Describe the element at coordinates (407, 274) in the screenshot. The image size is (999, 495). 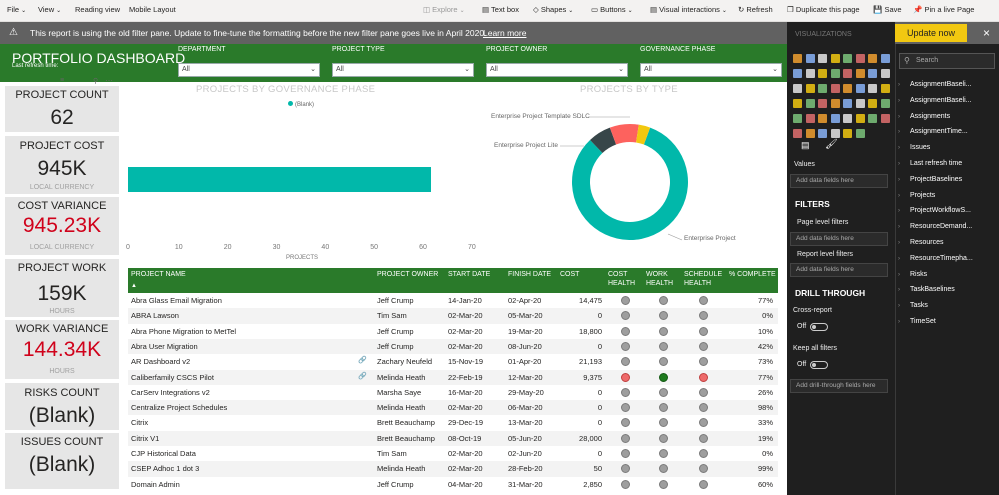
I see `column-header: PROJECT OWNER` at that location.